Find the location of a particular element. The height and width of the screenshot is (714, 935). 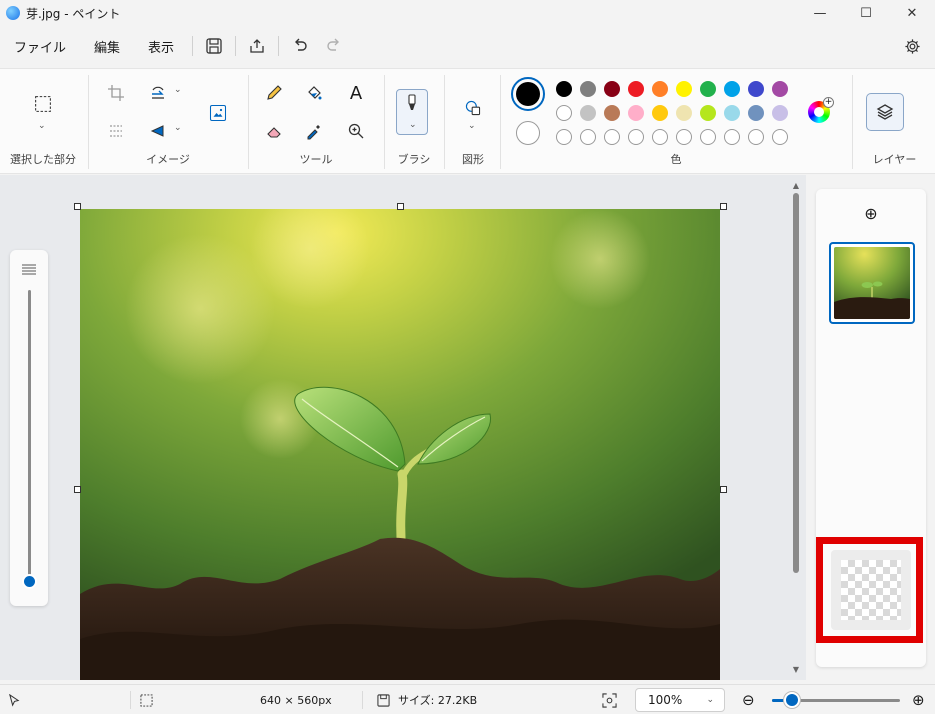

pencil-icon is located at coordinates (274, 93).